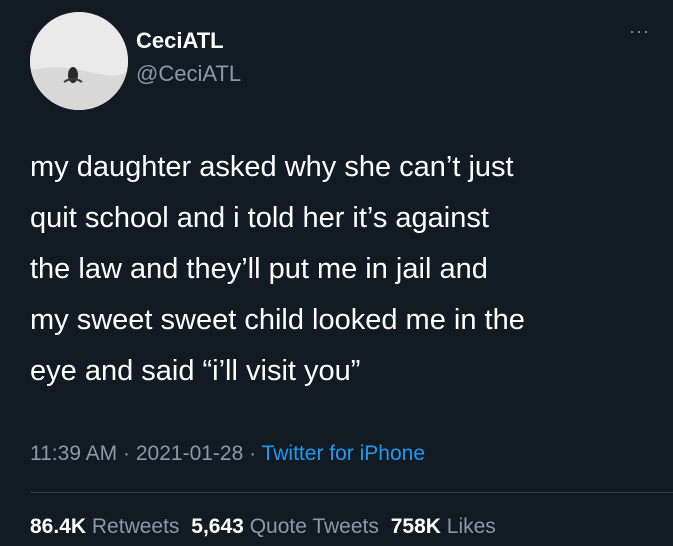  What do you see at coordinates (189, 453) in the screenshot?
I see `tweet-date: 2021-01-28` at bounding box center [189, 453].